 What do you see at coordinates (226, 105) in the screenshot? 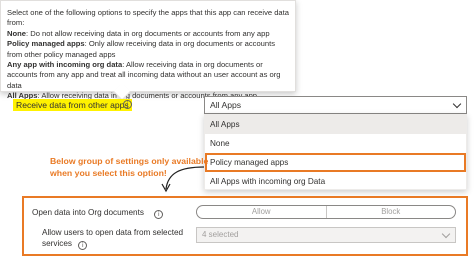
I see `dropdown-selected-value: All Apps` at bounding box center [226, 105].